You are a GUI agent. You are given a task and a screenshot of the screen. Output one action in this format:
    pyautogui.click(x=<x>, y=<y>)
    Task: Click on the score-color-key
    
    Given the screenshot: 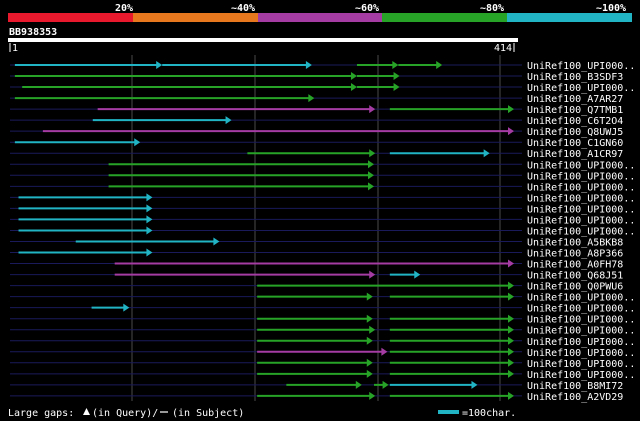 What is the action you would take?
    pyautogui.click(x=320, y=17)
    